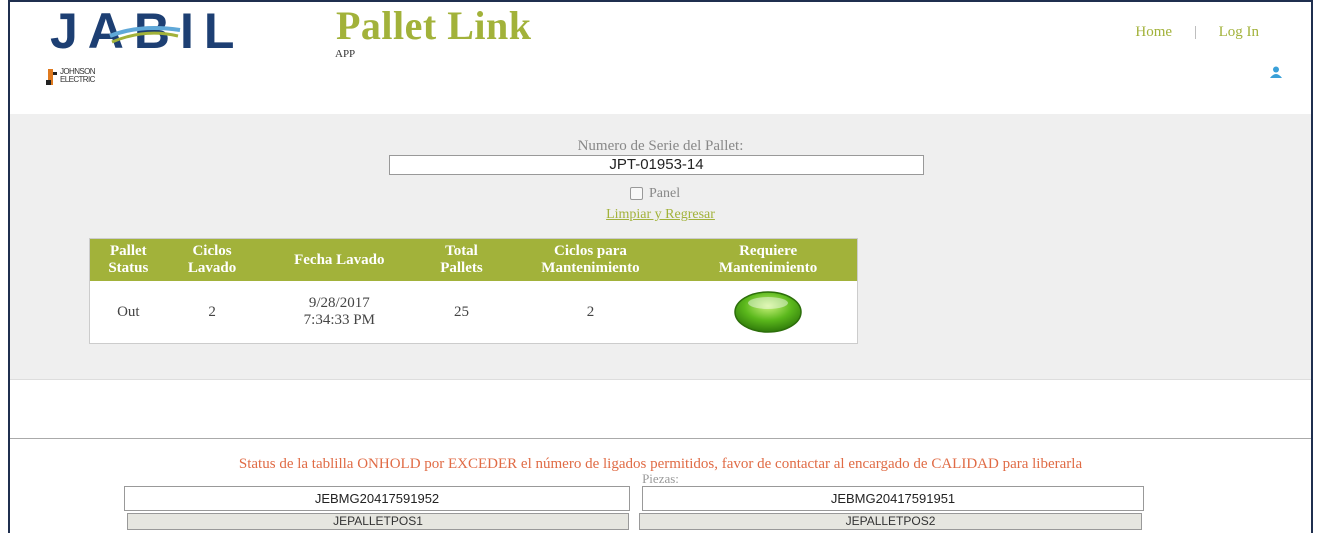  What do you see at coordinates (636, 194) in the screenshot?
I see `panel-checkbox` at bounding box center [636, 194].